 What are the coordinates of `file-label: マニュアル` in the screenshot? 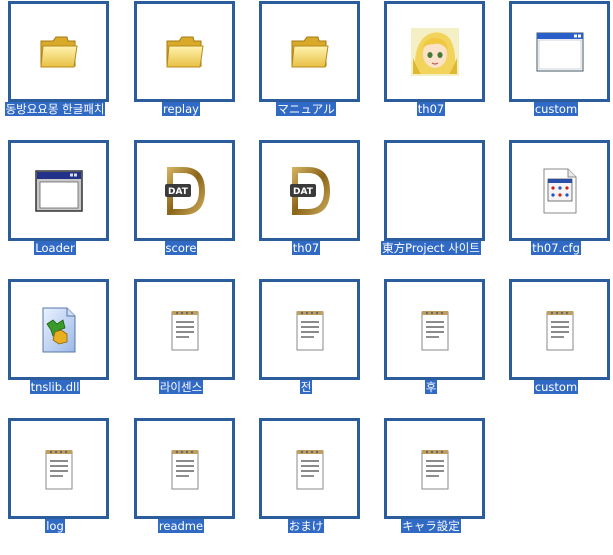 It's located at (306, 109).